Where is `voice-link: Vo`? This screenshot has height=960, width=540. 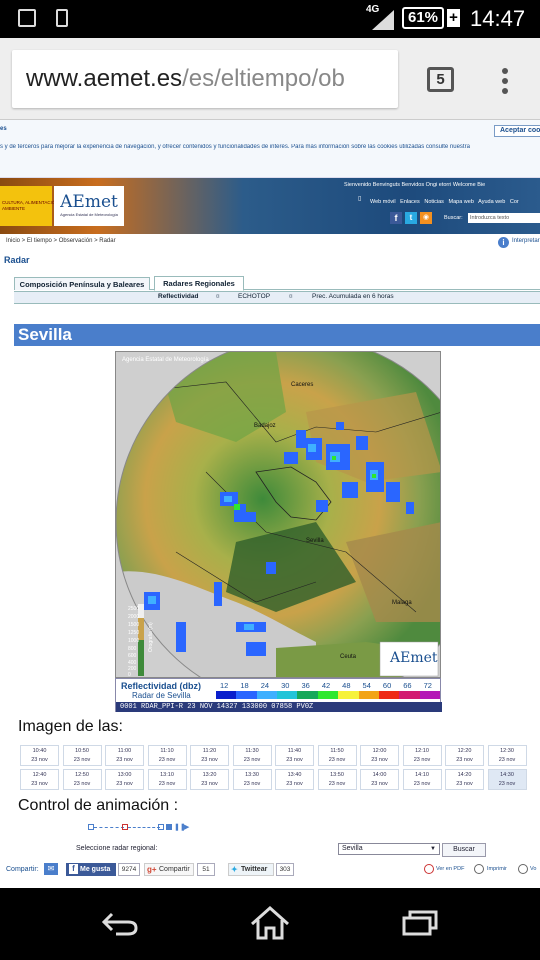 voice-link: Vo is located at coordinates (533, 869).